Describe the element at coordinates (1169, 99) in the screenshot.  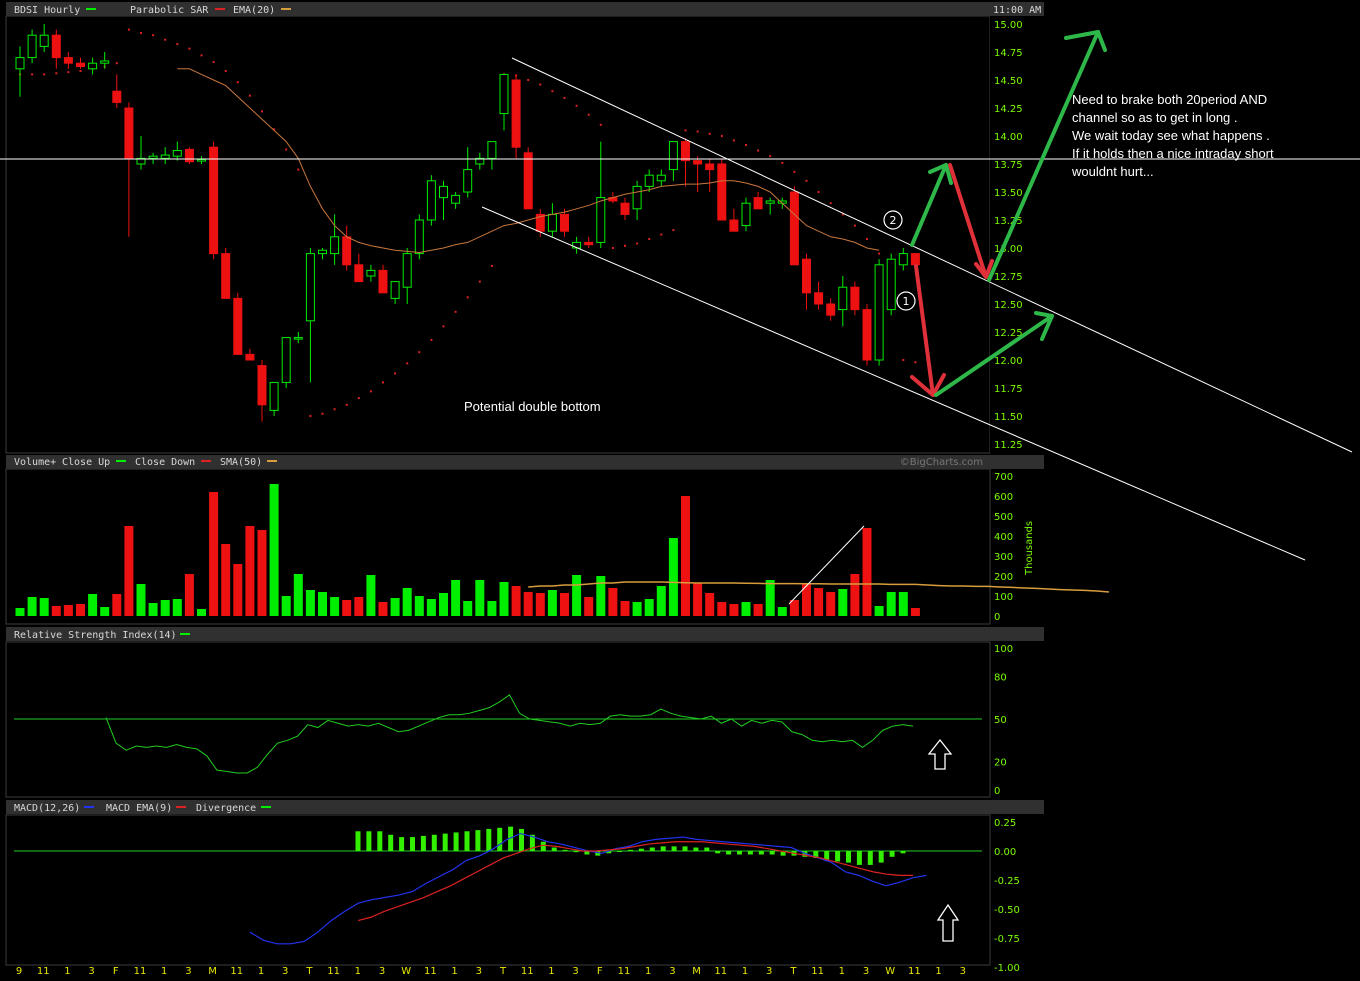
I see `note-line-1: Need to brake both 20period AND` at that location.